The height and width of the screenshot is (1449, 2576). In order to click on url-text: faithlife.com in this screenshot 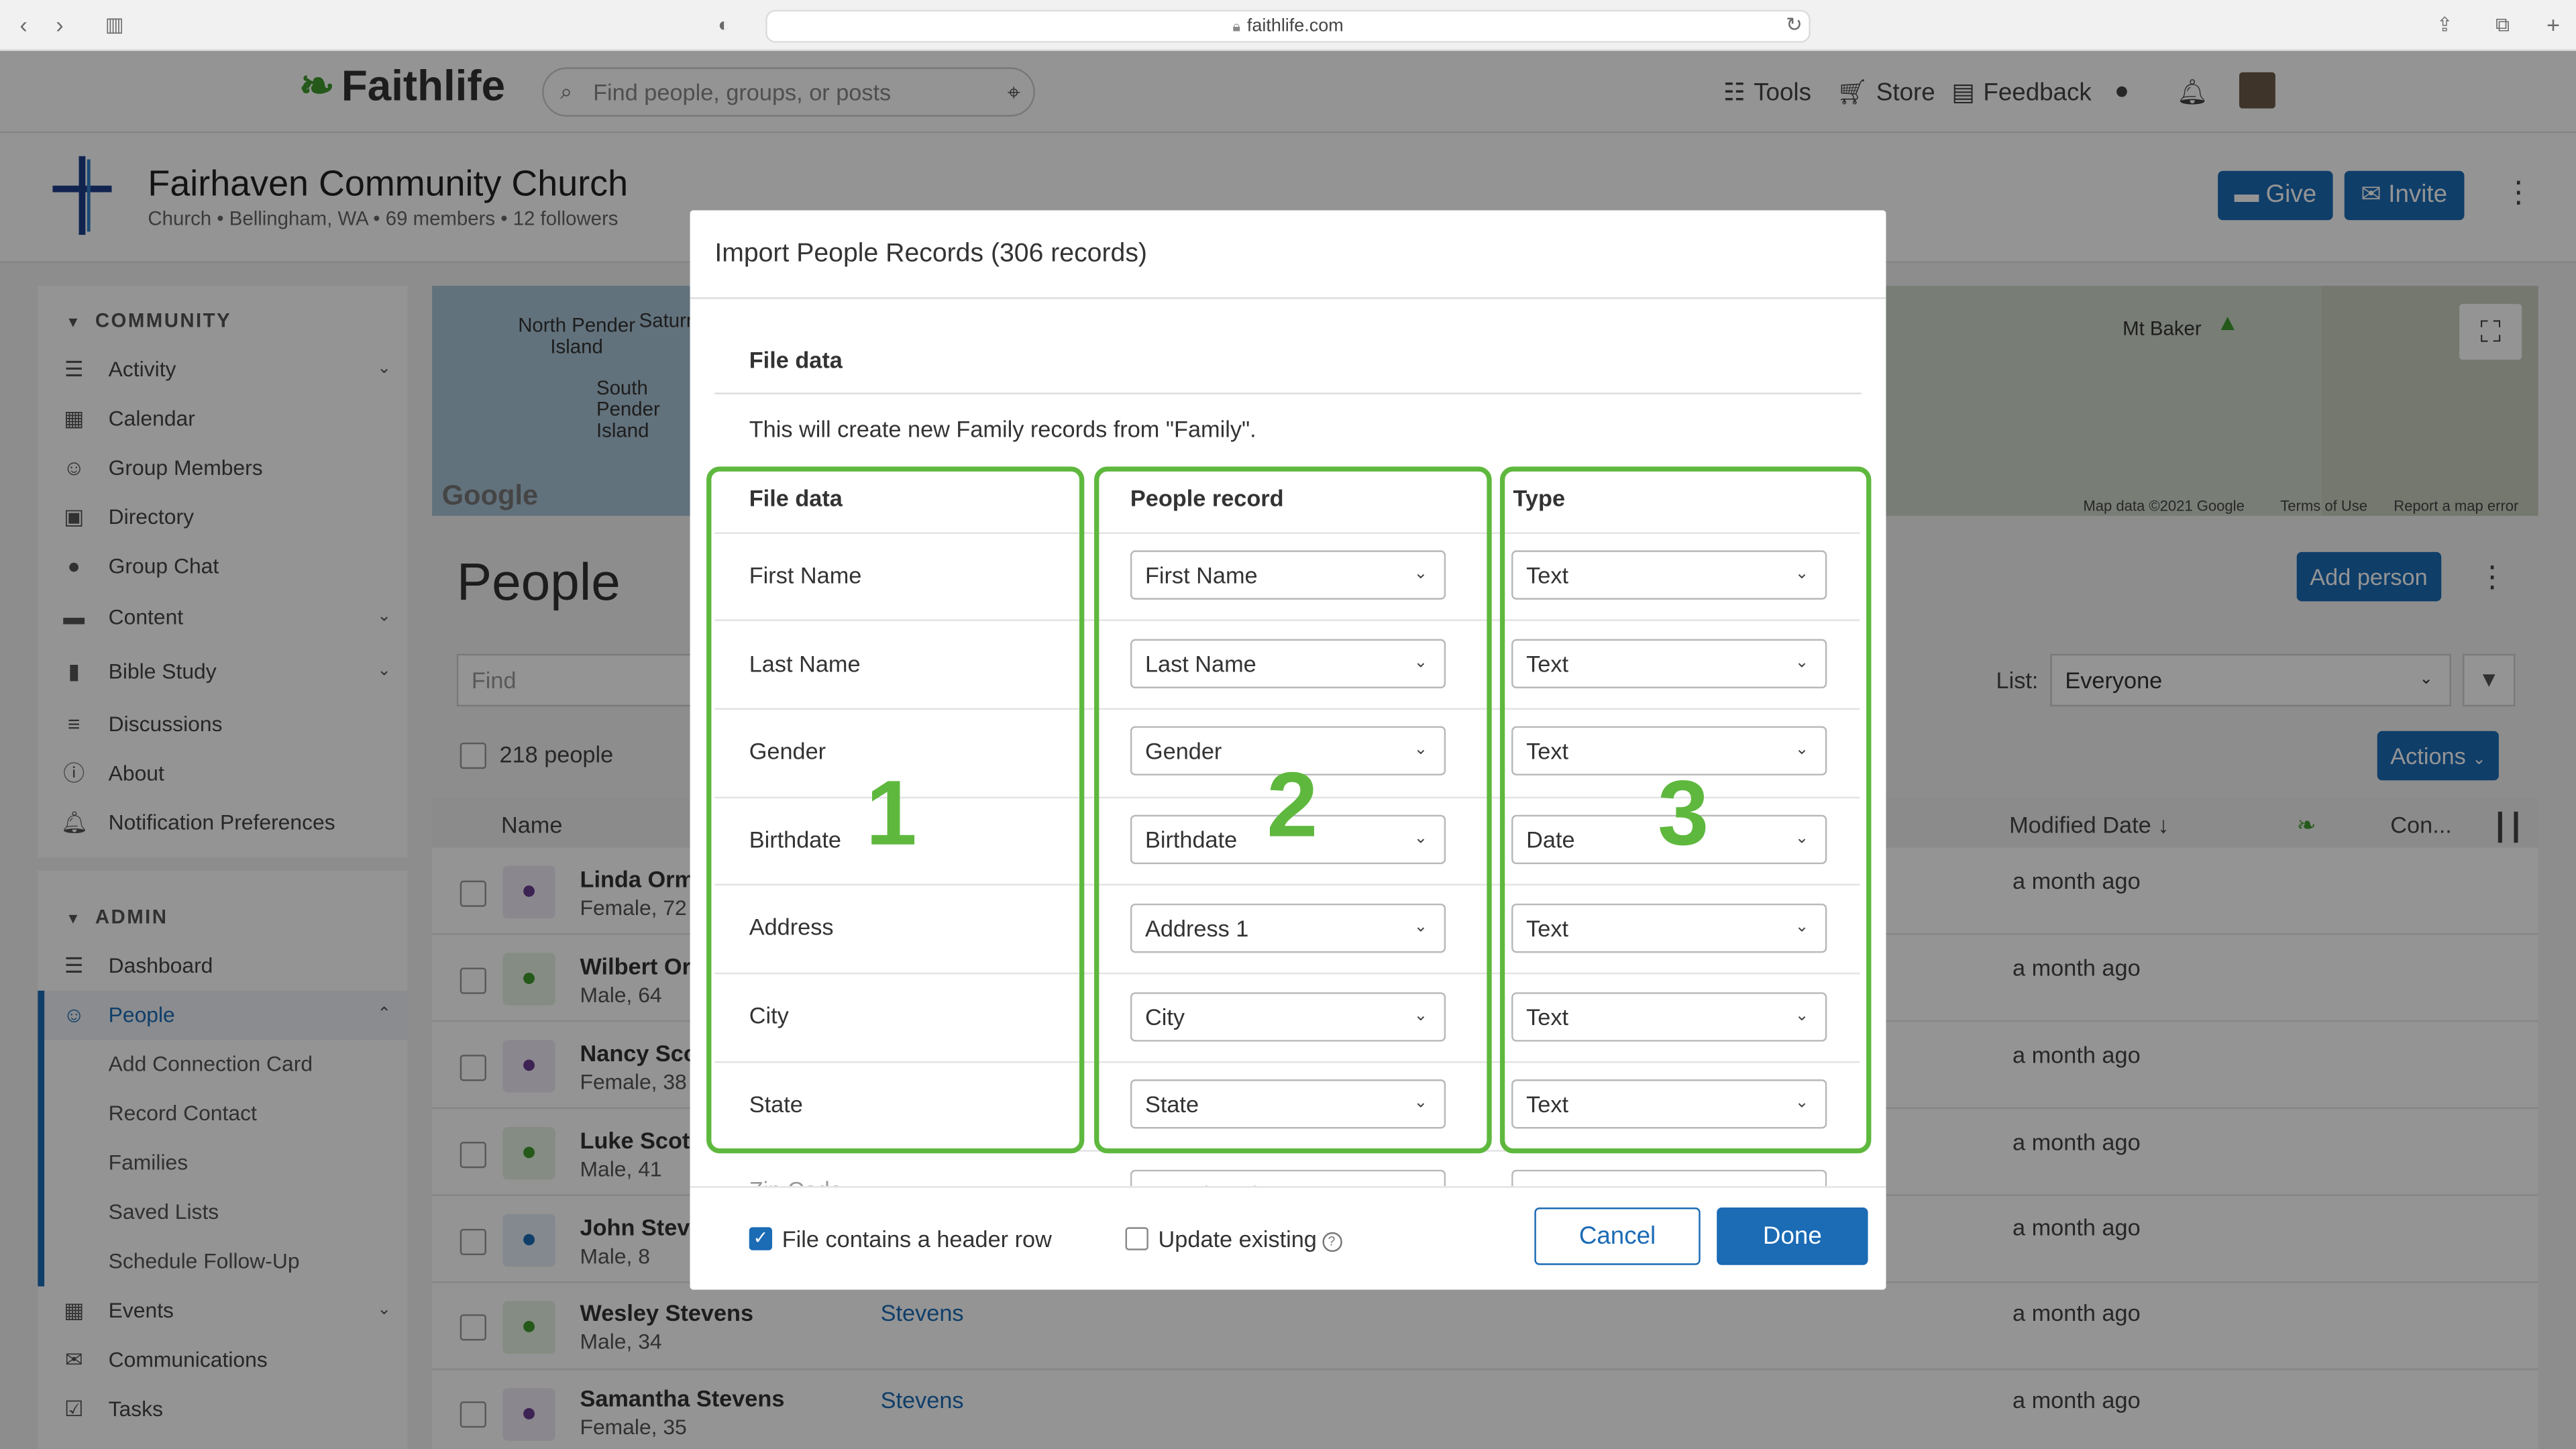, I will do `click(1295, 26)`.